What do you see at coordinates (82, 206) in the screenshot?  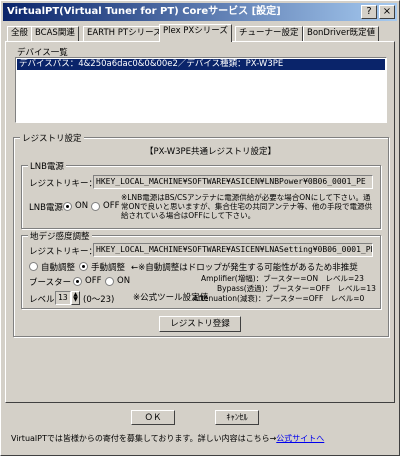 I see `lnb-on-label: ON` at bounding box center [82, 206].